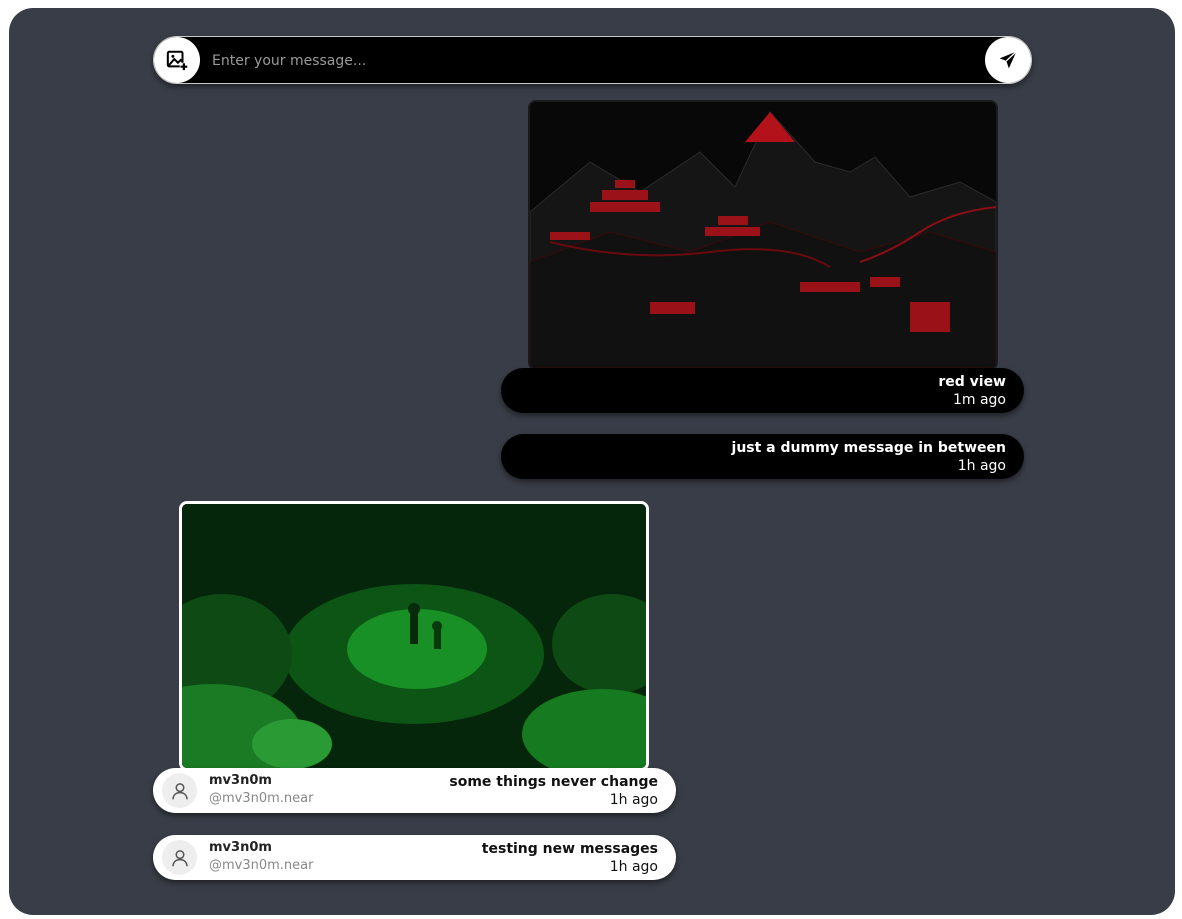 Image resolution: width=1182 pixels, height=919 pixels. I want to click on message-input, so click(592, 61).